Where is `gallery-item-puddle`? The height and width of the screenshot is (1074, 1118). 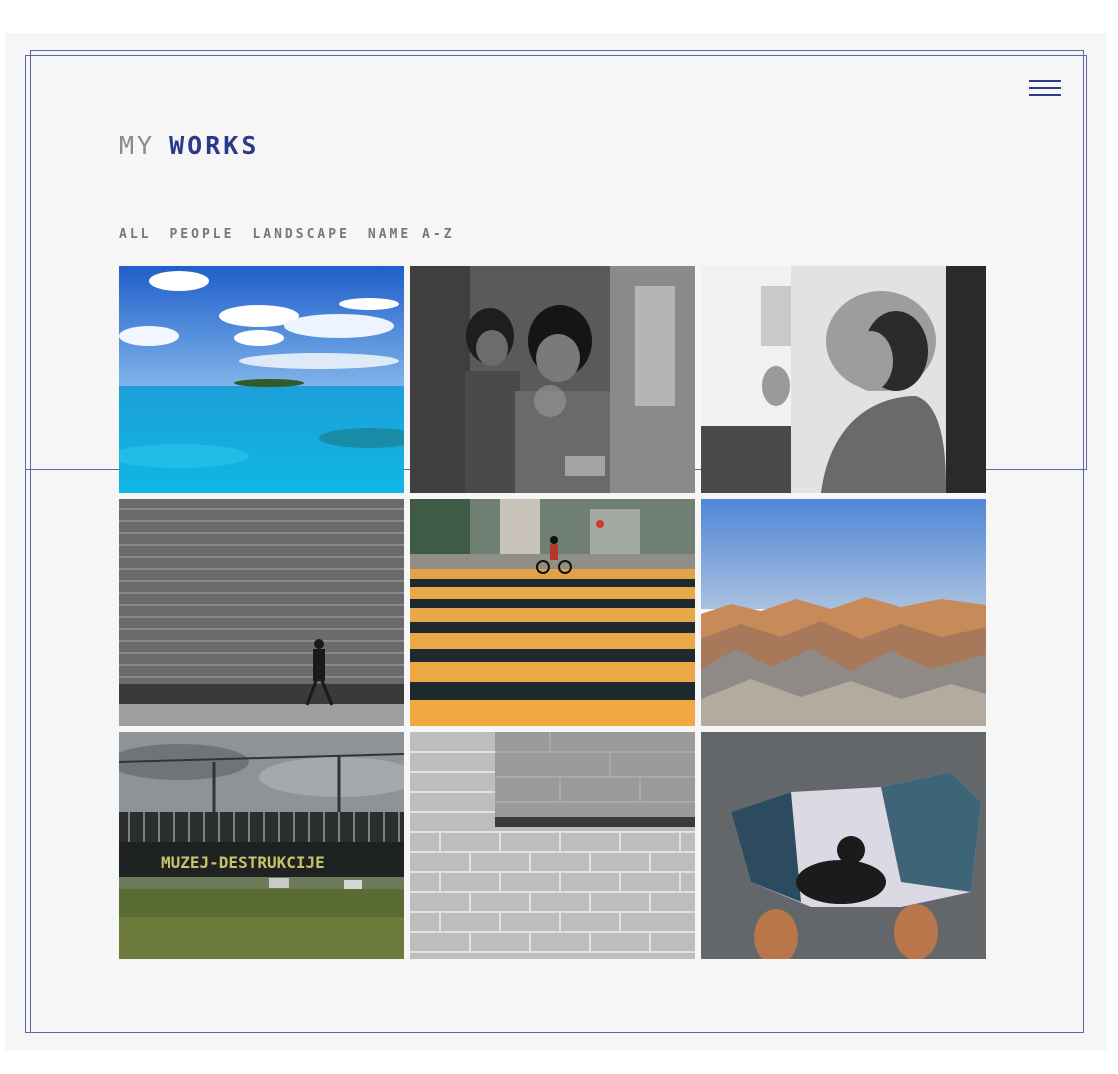 gallery-item-puddle is located at coordinates (843, 845).